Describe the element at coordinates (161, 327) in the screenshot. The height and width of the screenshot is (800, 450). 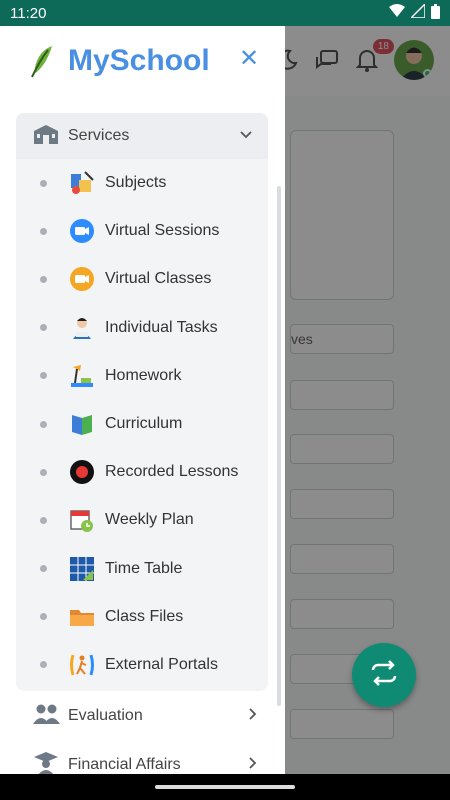
I see `menu-item-label: Individual Tasks` at that location.